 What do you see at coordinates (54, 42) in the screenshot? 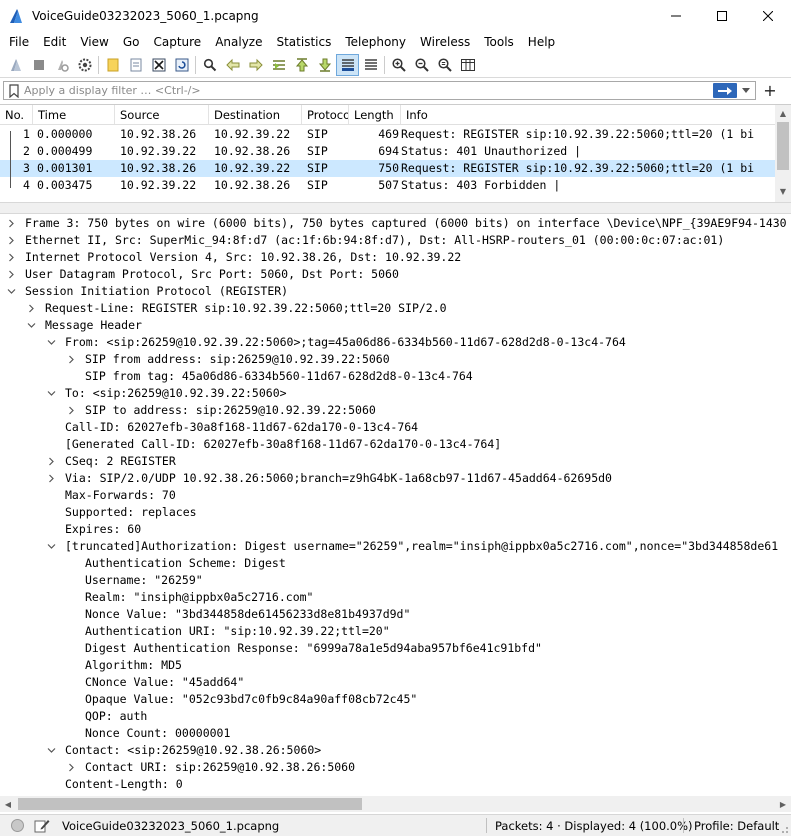
I see `menu-edit: Edit` at bounding box center [54, 42].